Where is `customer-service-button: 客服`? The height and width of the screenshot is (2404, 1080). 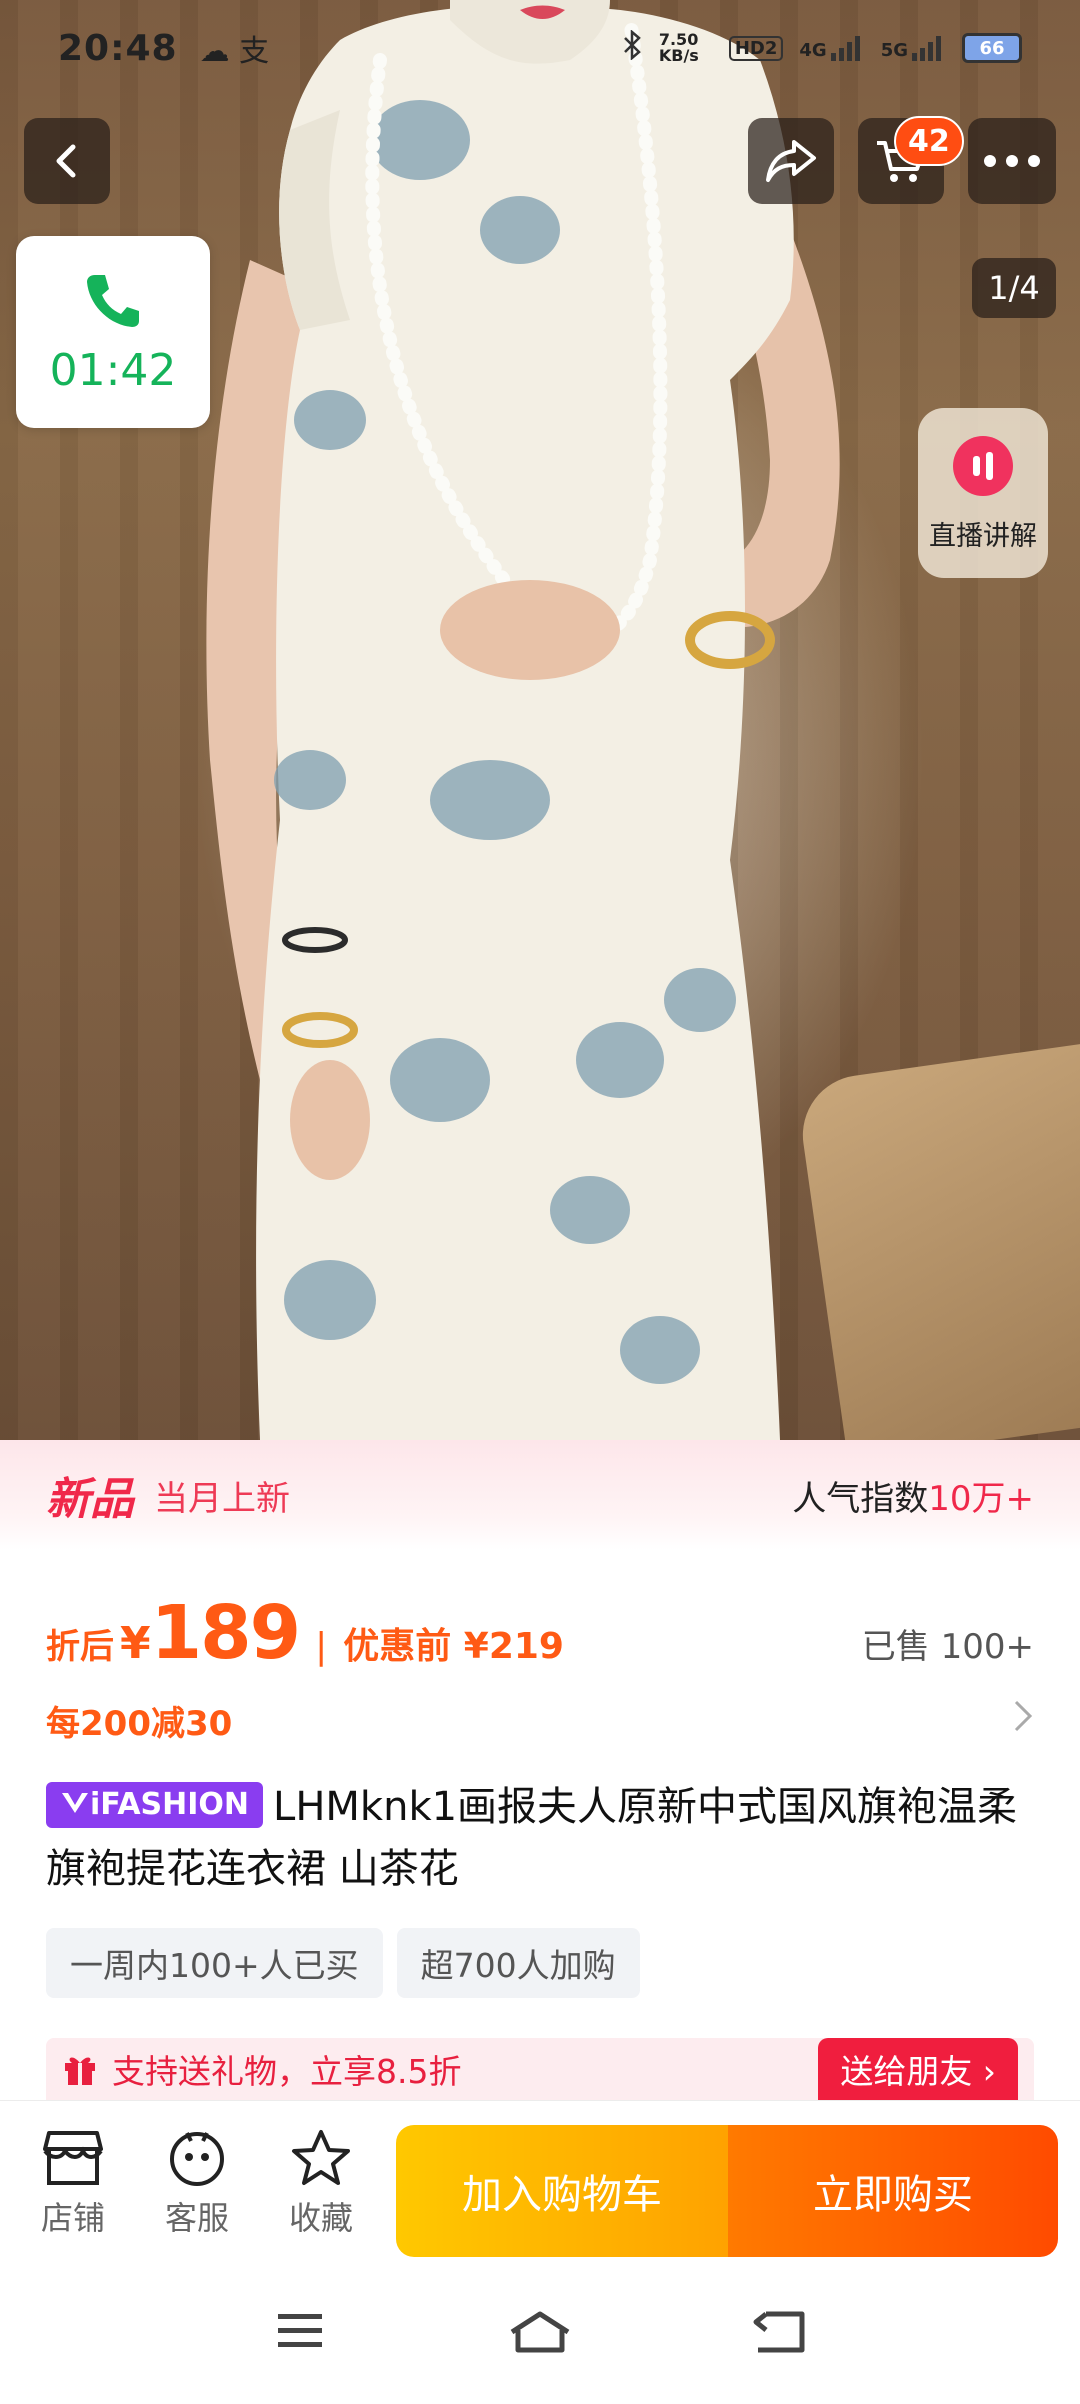
customer-service-button: 客服 is located at coordinates (197, 2184).